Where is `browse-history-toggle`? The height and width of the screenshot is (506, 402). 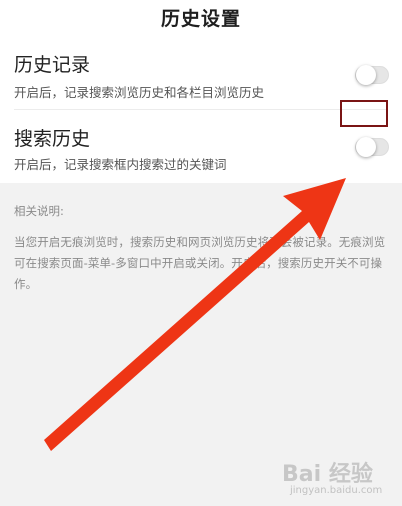
browse-history-toggle is located at coordinates (372, 75).